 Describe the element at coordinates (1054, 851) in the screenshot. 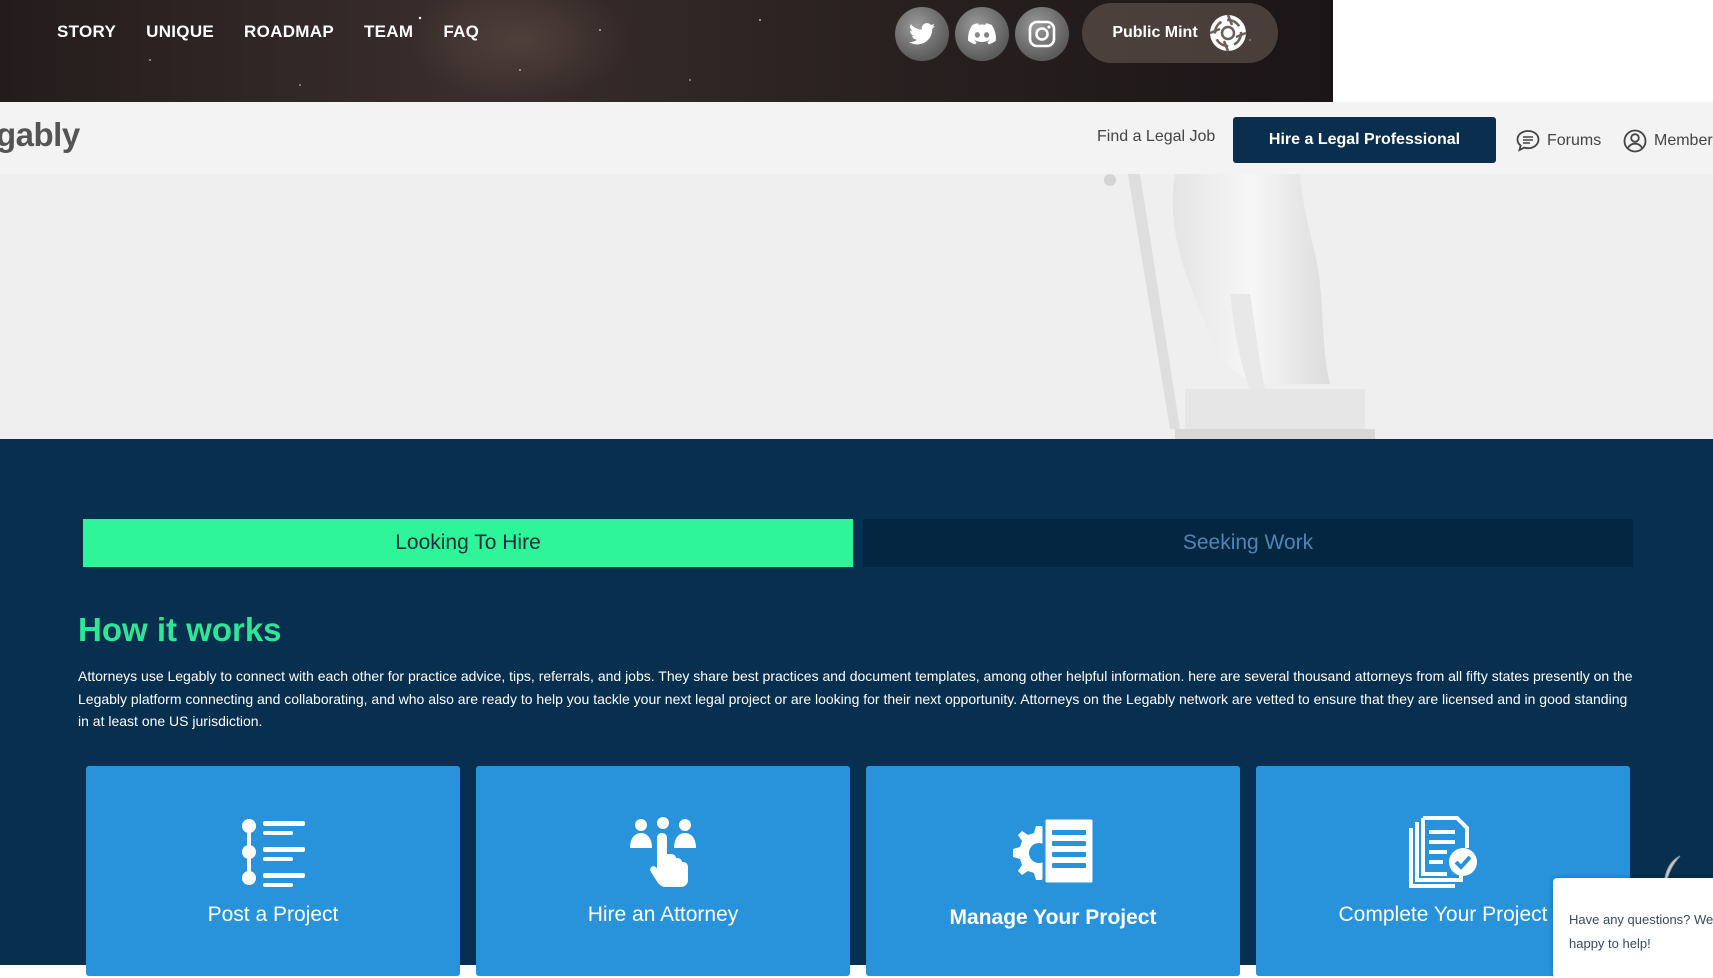

I see `gear-document-icon` at that location.